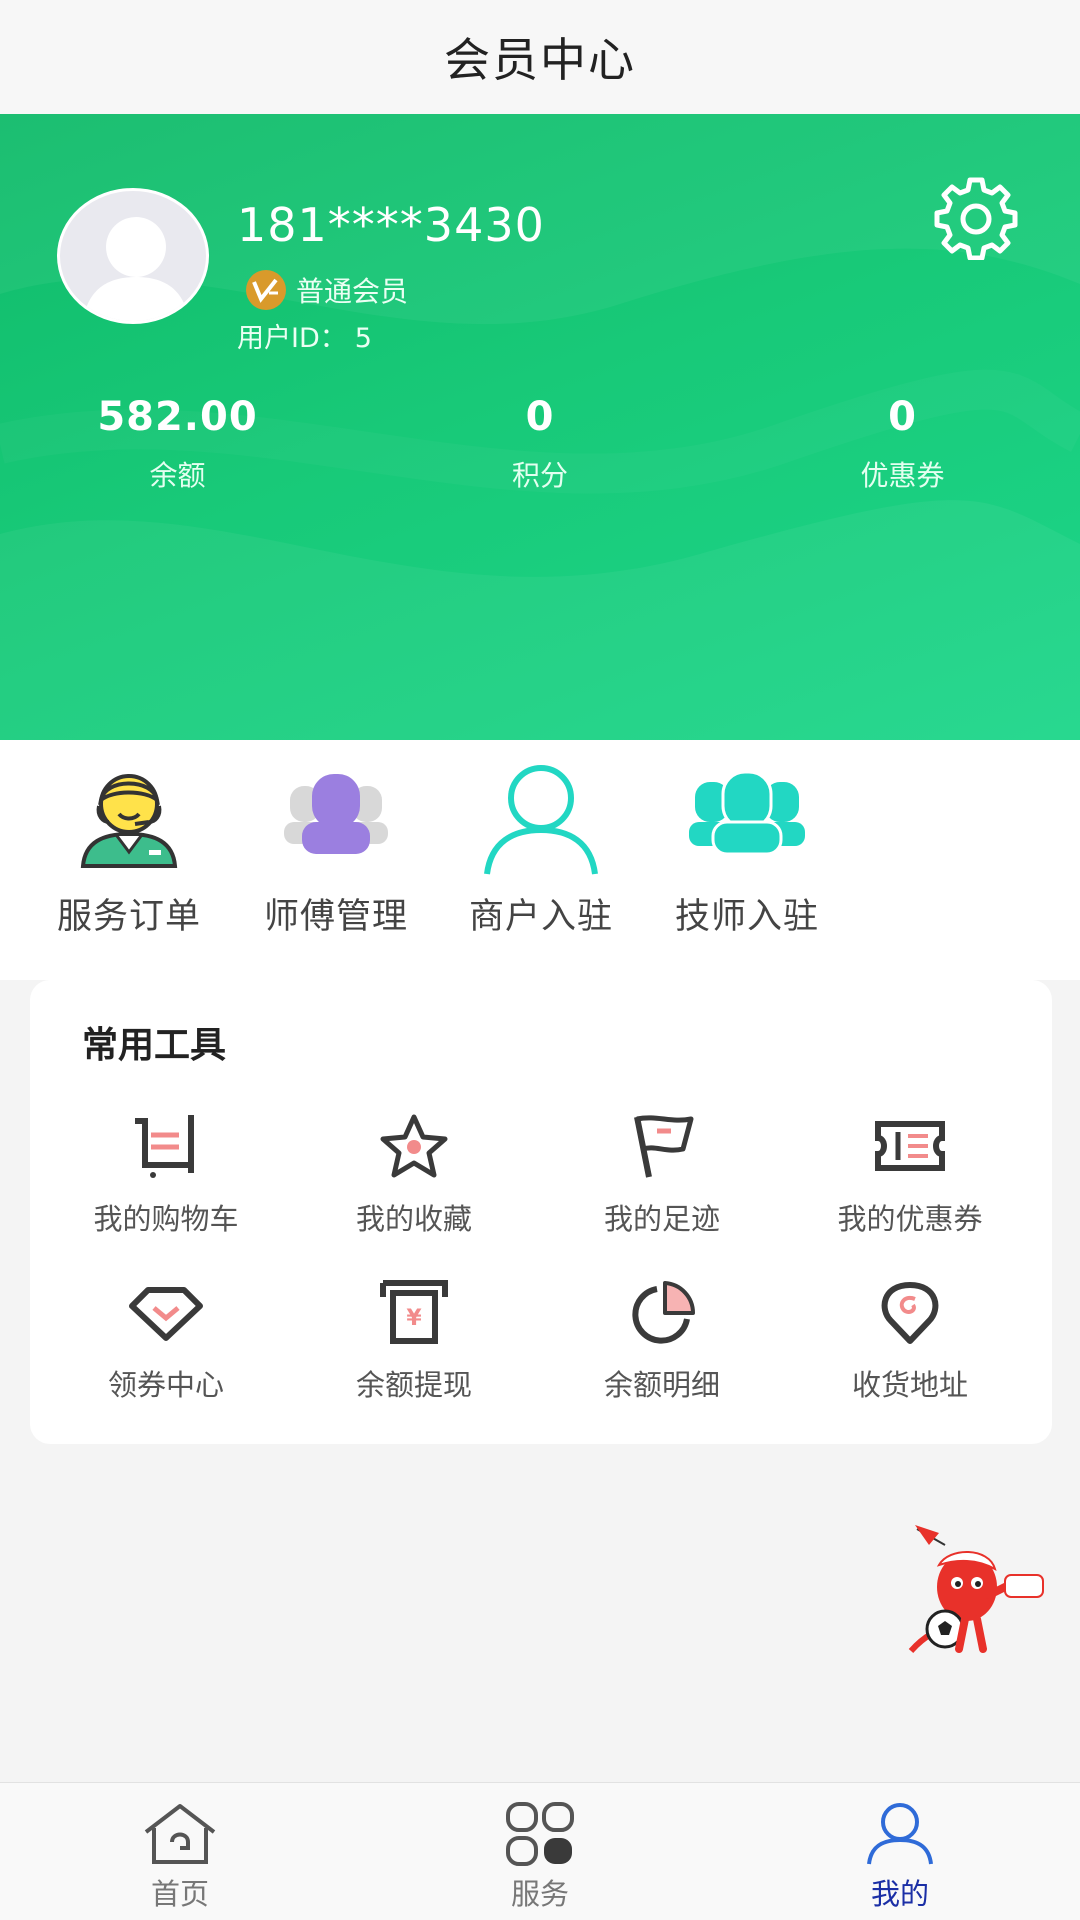 The image size is (1080, 1920). Describe the element at coordinates (910, 1173) in the screenshot. I see `tool-coupons: 我的优惠券` at that location.